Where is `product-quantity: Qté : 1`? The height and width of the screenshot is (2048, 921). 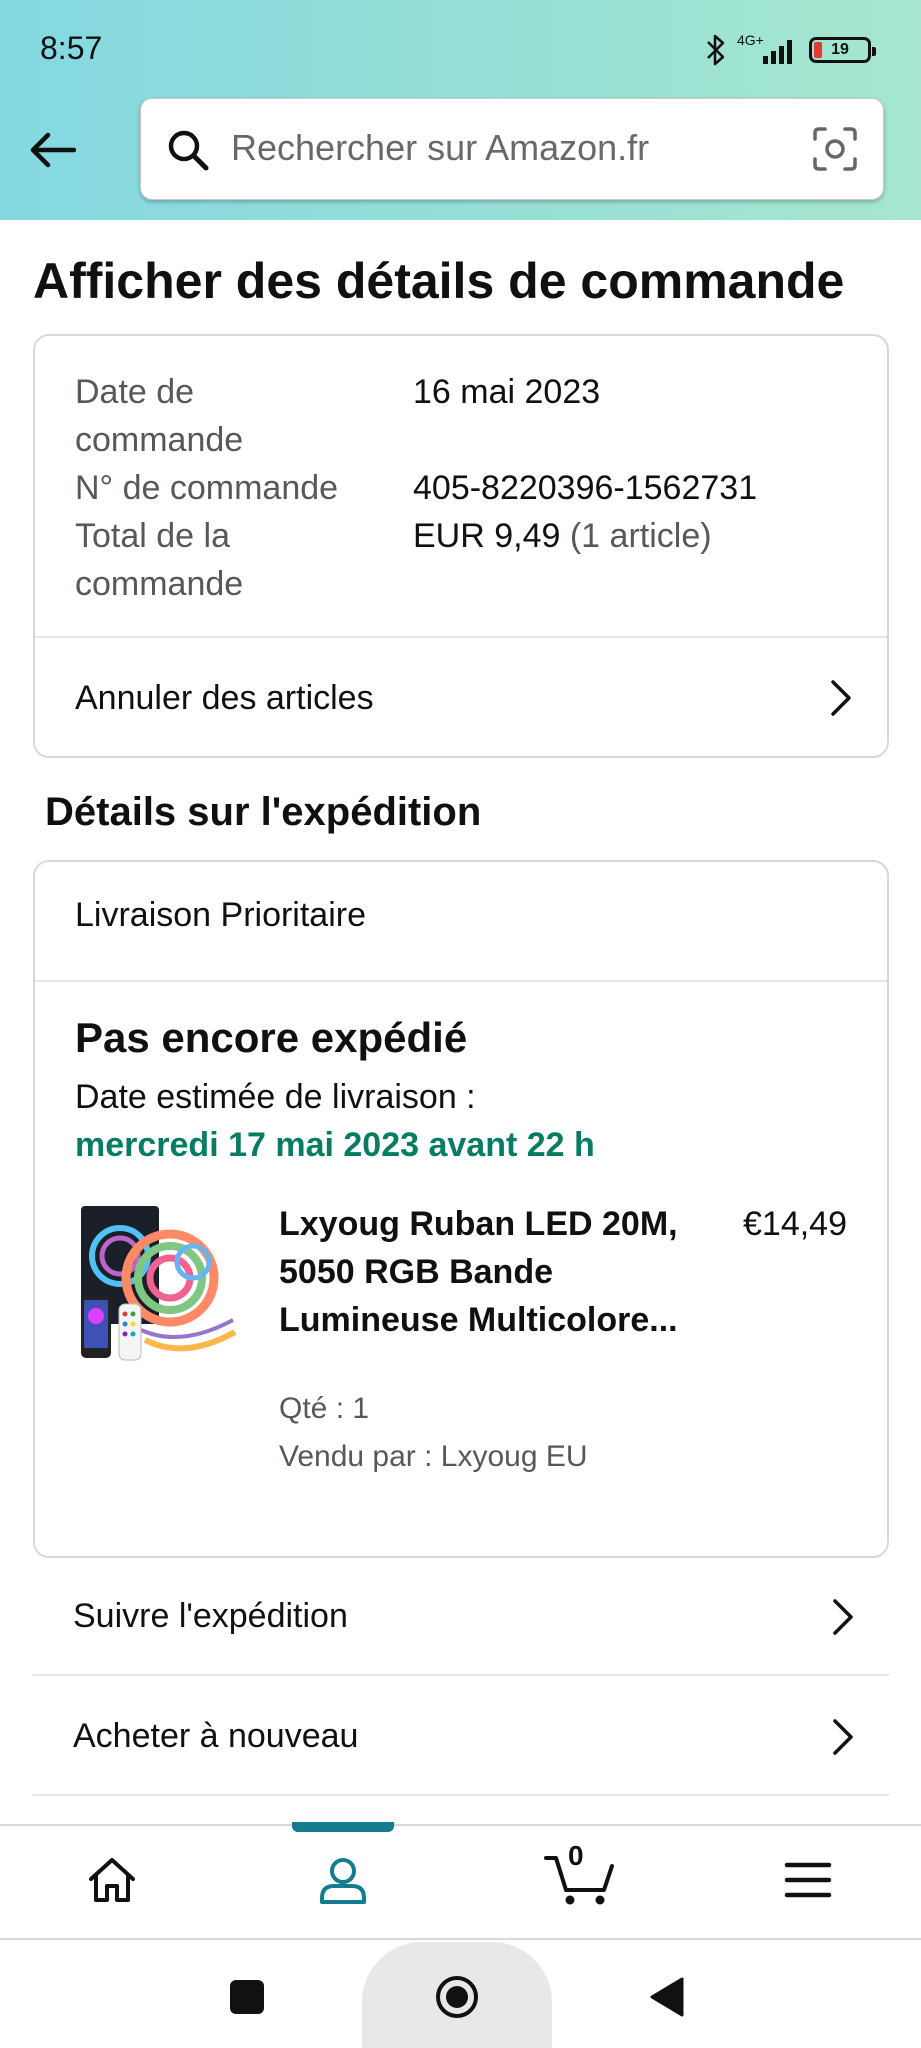
product-quantity: Qté : 1 is located at coordinates (324, 1408).